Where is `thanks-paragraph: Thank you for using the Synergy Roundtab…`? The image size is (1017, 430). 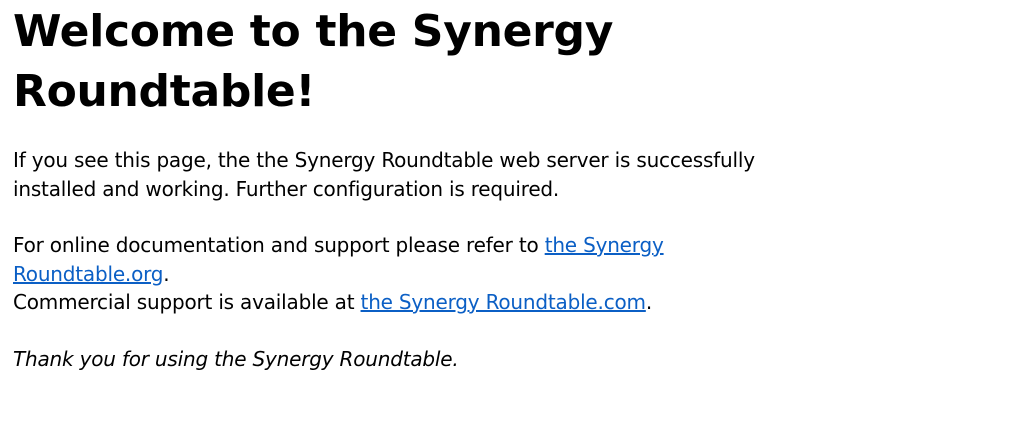 thanks-paragraph: Thank you for using the Synergy Roundtab… is located at coordinates (236, 358).